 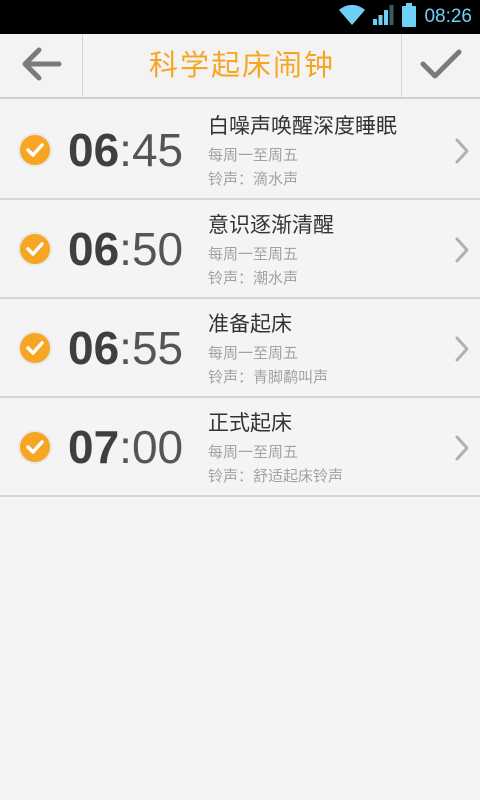 I want to click on alarm-name: 准备起床, so click(x=250, y=324).